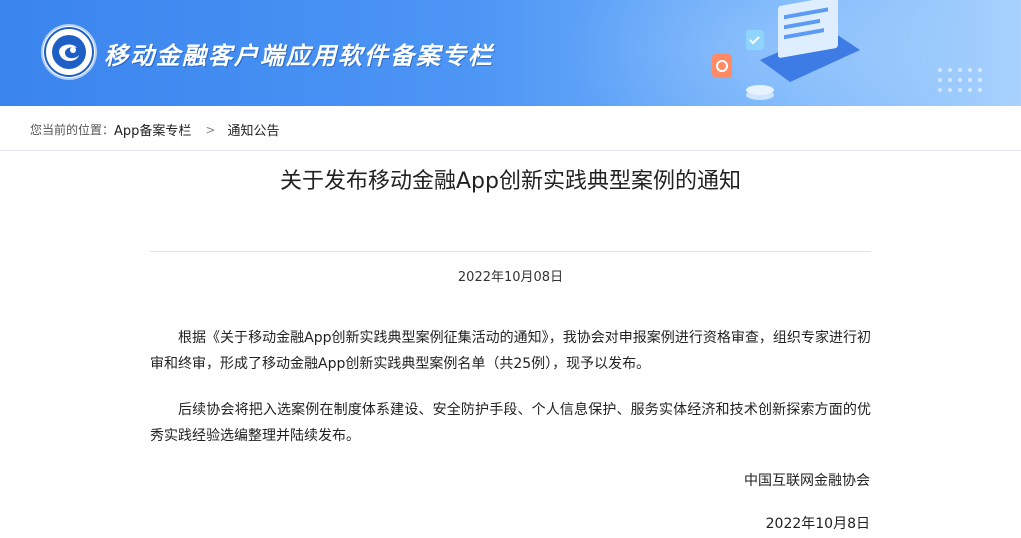 The width and height of the screenshot is (1021, 538). I want to click on nifa-logo-icon, so click(69, 52).